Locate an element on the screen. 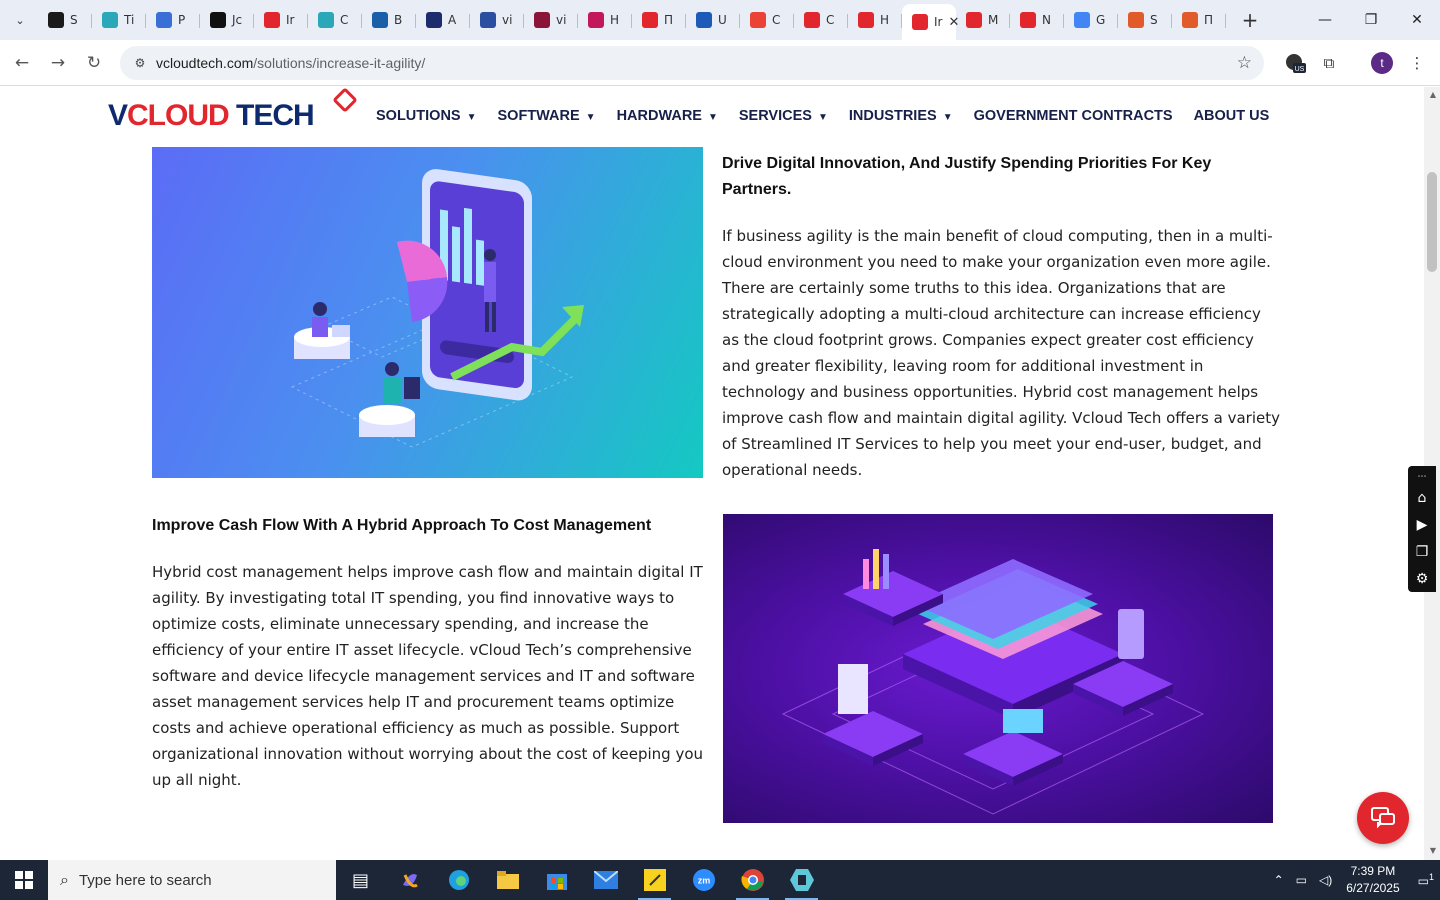  back-icon: ← is located at coordinates (22, 63).